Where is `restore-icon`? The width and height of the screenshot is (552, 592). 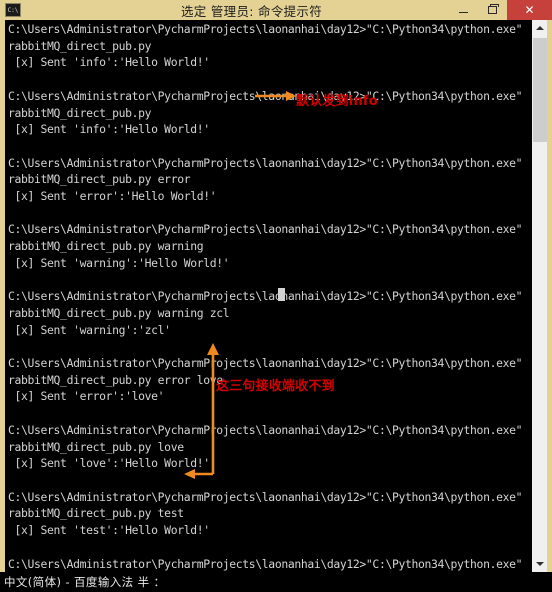 restore-icon is located at coordinates (493, 9).